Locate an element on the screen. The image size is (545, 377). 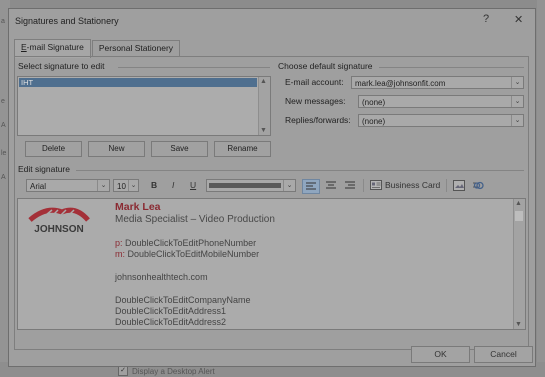
rename-button: Rename is located at coordinates (242, 149).